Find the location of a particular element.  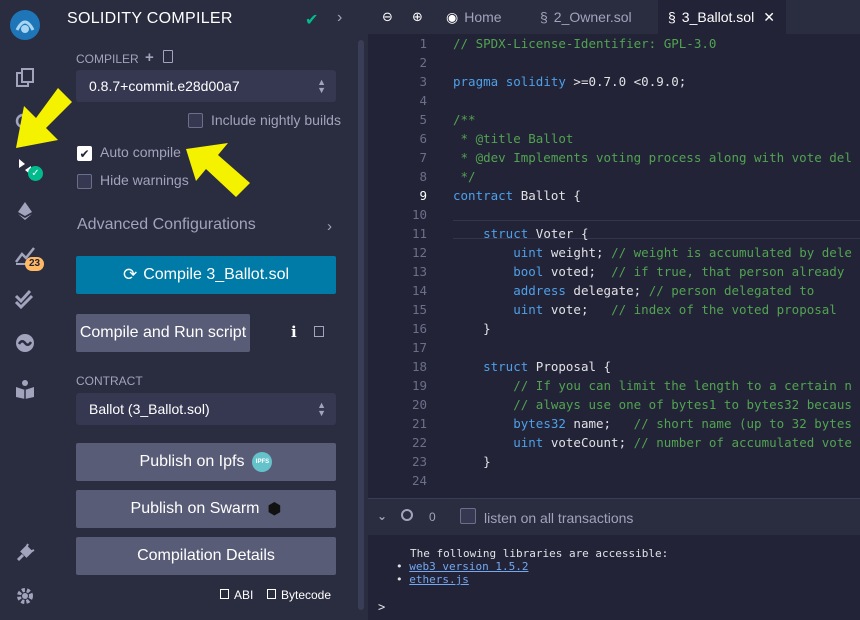

compilation-details-button: Compilation Details is located at coordinates (206, 556).